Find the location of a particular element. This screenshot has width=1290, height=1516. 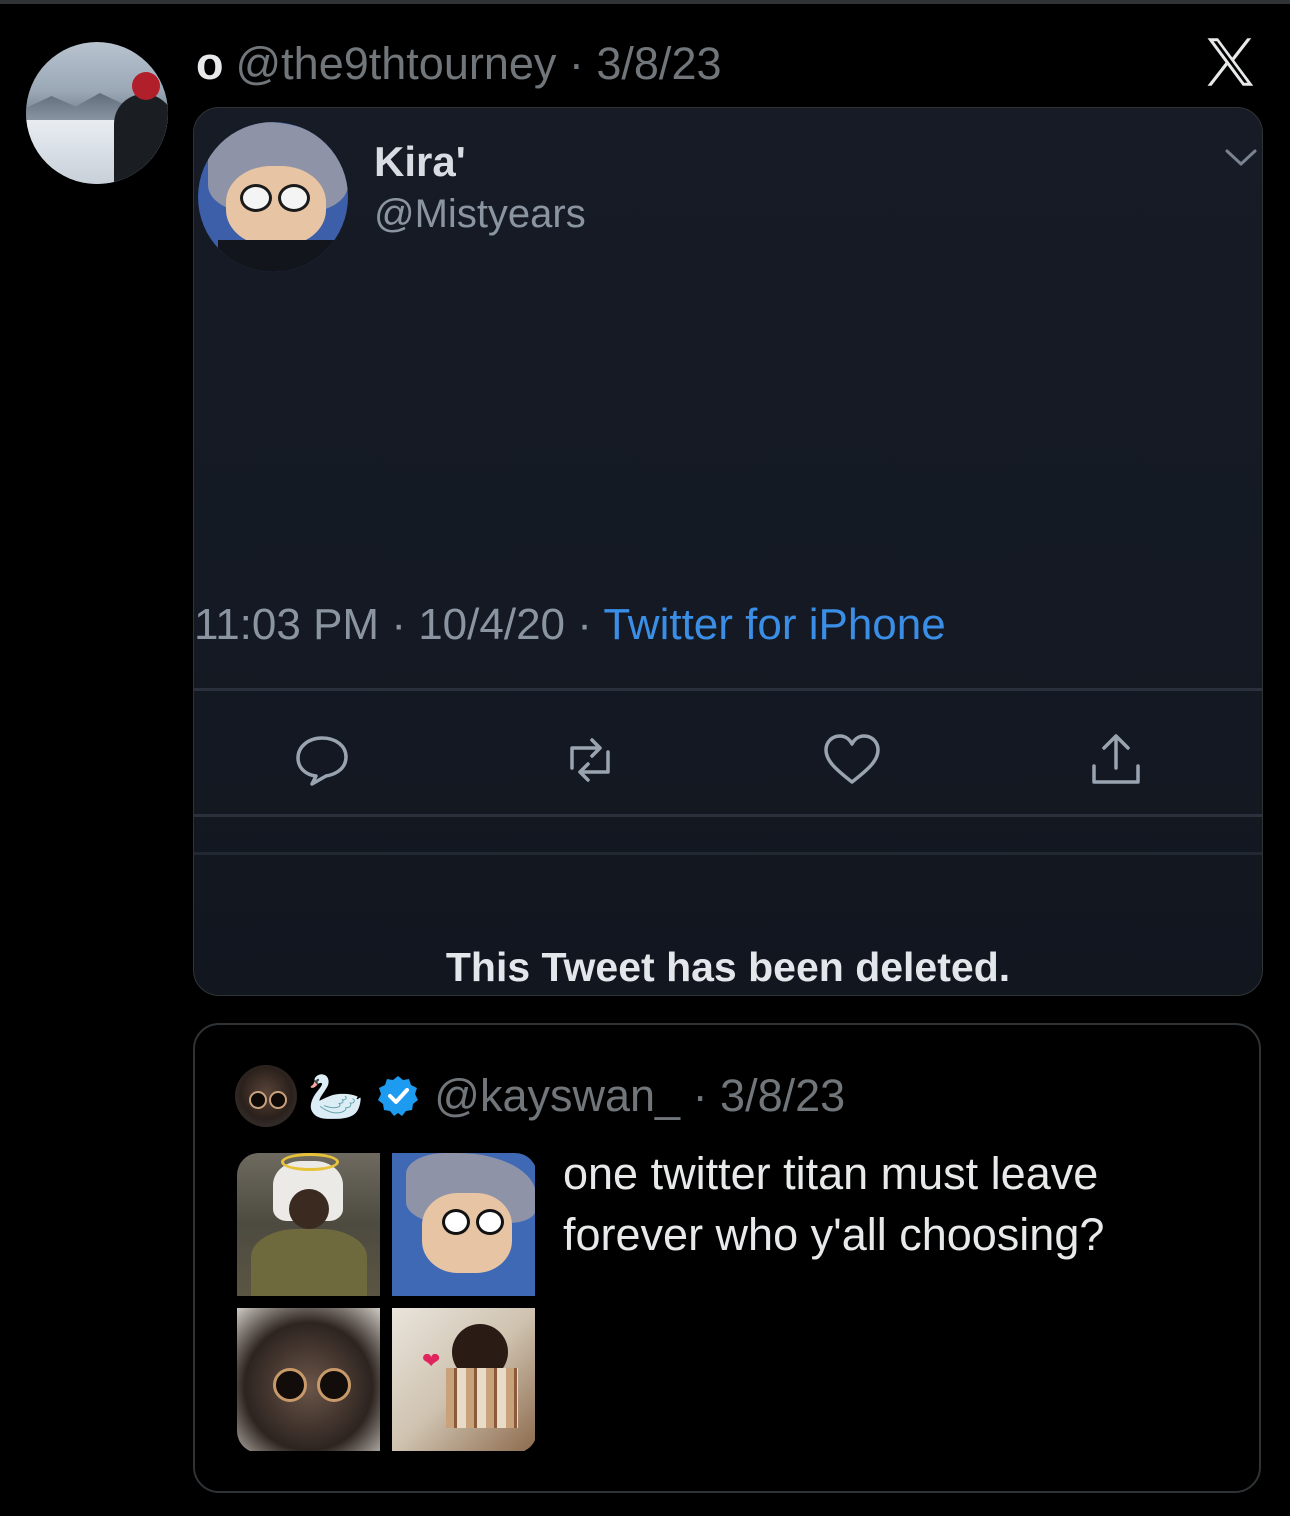

reply-icon is located at coordinates (322, 761).